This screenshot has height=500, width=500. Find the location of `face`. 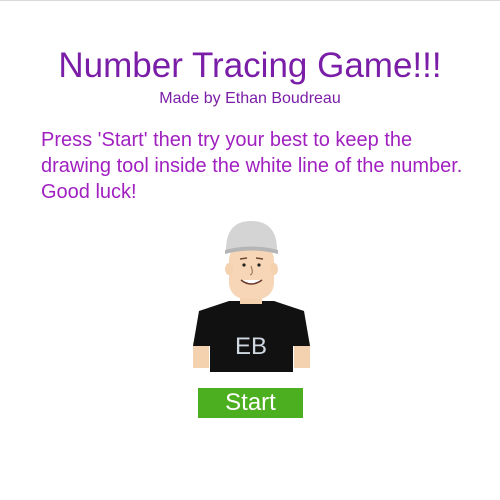

face is located at coordinates (251, 271).